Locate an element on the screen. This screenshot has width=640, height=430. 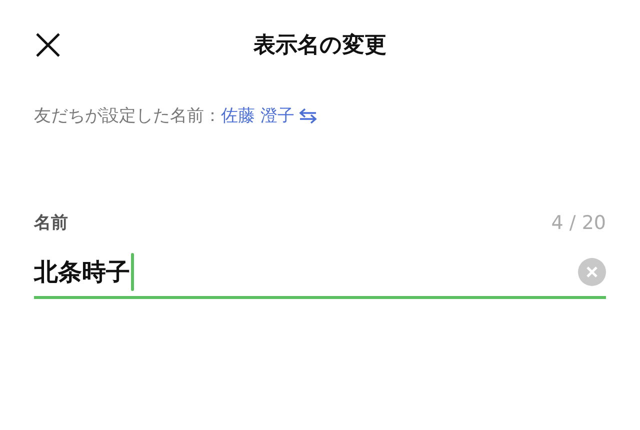
text-cursor is located at coordinates (132, 272).